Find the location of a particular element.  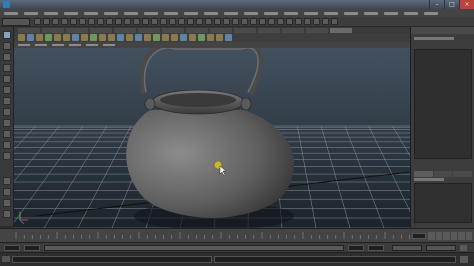

layer-list is located at coordinates (443, 203).